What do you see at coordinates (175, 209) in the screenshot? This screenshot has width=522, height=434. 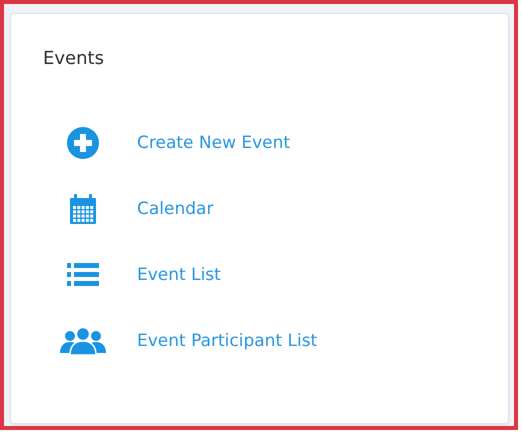 I see `menu-link: Calendar` at bounding box center [175, 209].